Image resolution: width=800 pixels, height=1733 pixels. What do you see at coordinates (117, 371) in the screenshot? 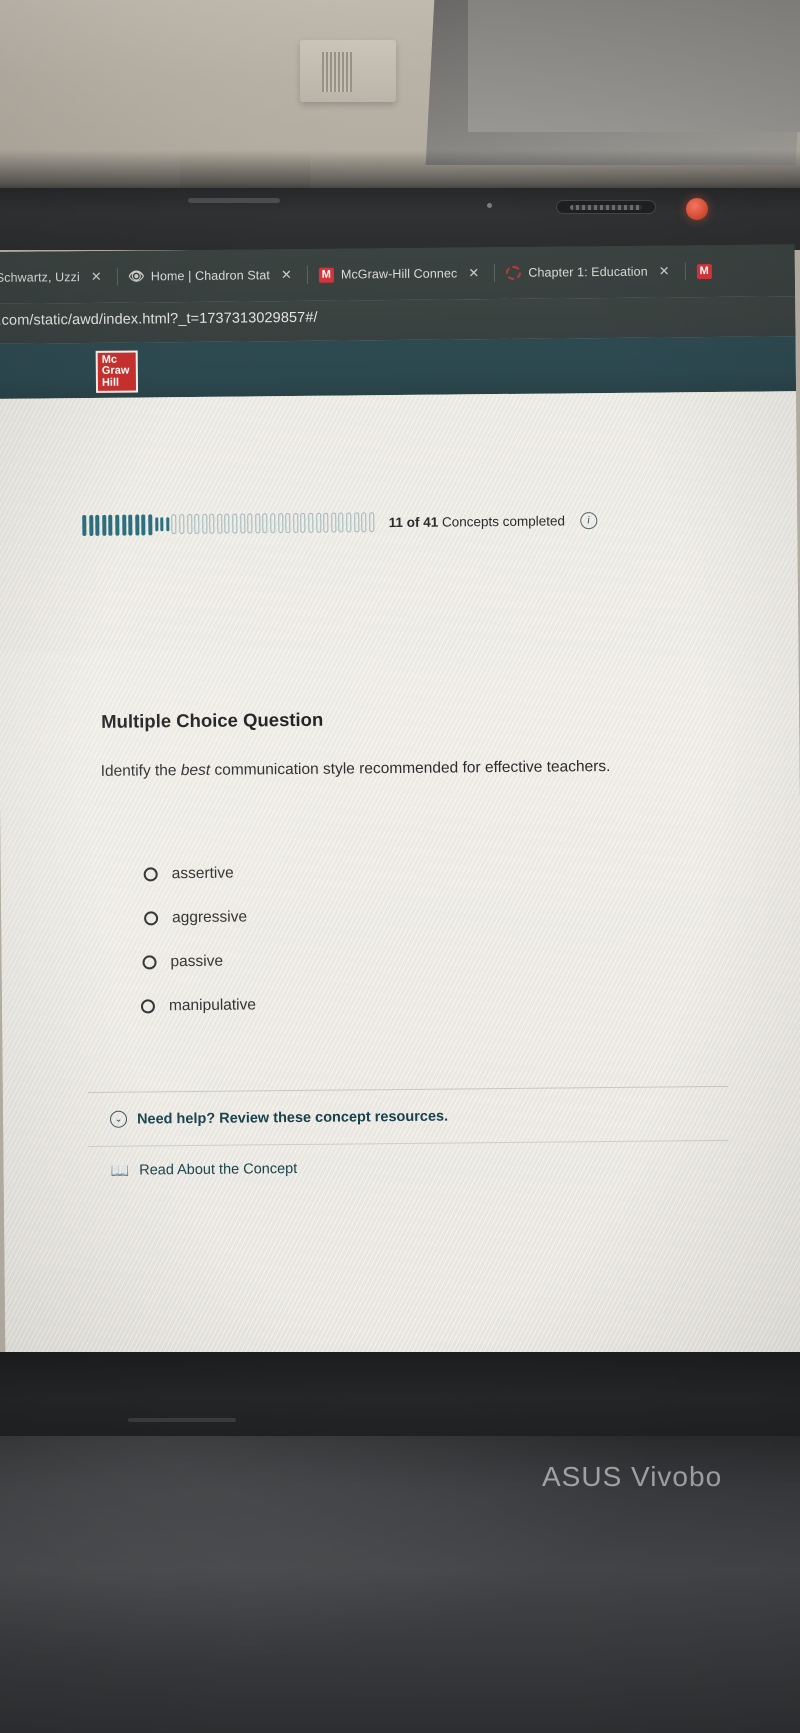
I see `mcgraw-hill-logo: Mc Graw Hill` at bounding box center [117, 371].